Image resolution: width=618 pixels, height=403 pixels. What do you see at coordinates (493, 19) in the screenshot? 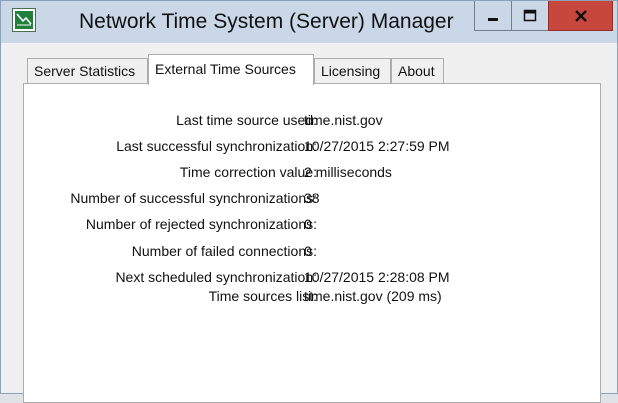
I see `minimize-icon` at bounding box center [493, 19].